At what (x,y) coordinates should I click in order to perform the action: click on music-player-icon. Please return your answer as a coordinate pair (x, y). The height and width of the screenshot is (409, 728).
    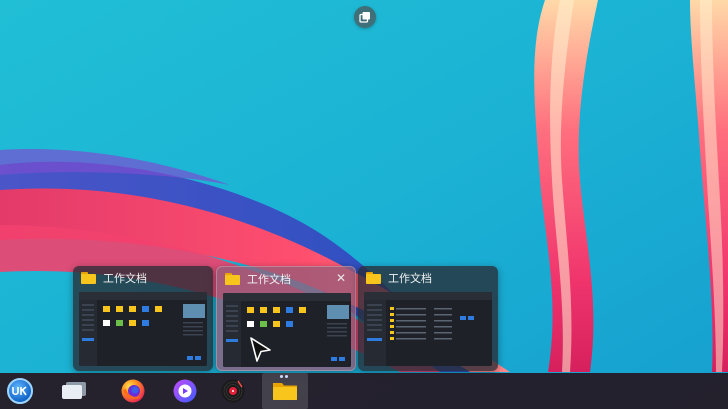
    Looking at the image, I should click on (185, 391).